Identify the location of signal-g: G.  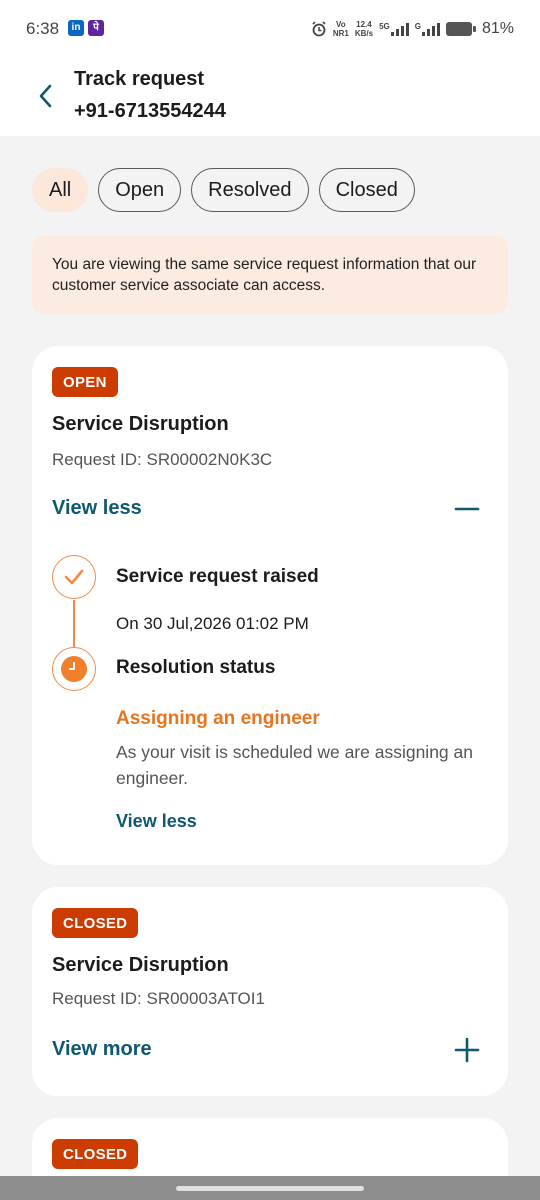
(427, 29).